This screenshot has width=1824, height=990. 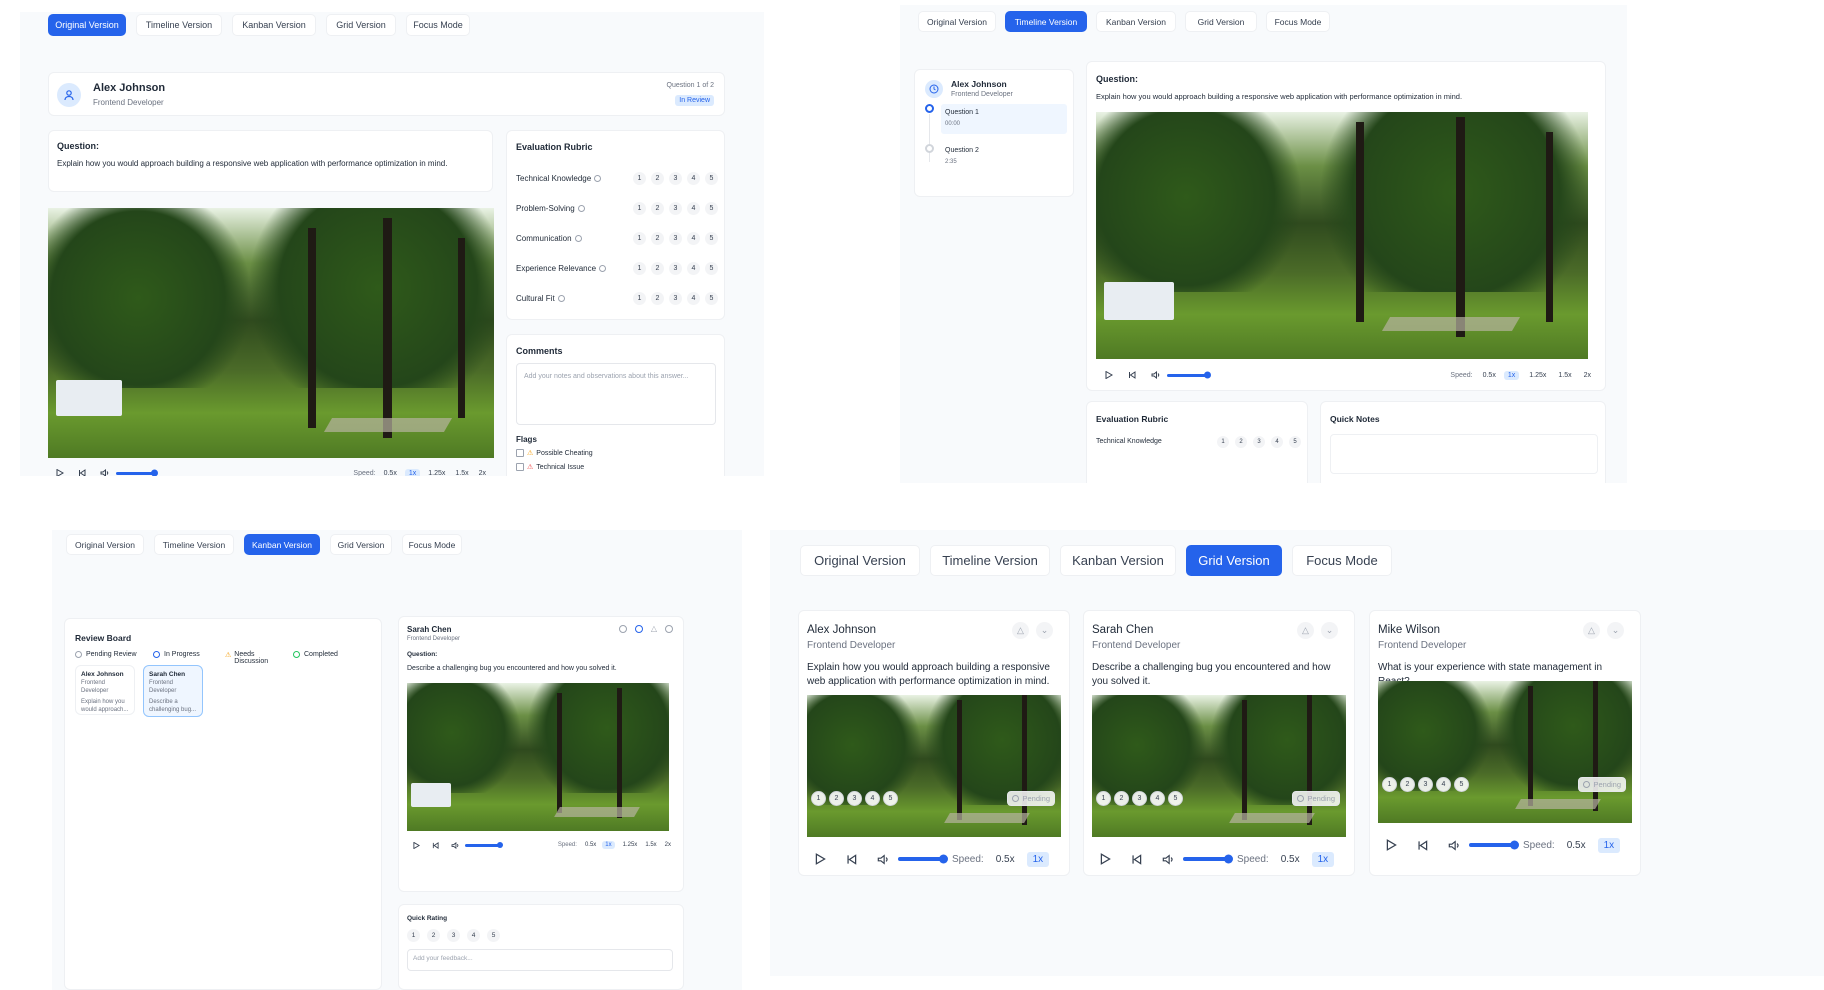 I want to click on clock-icon, so click(x=622, y=629).